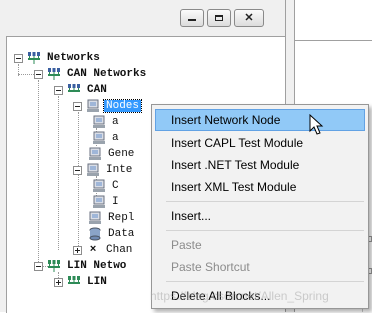  What do you see at coordinates (260, 120) in the screenshot?
I see `menu-item-insert-network-node: Insert Network Node` at bounding box center [260, 120].